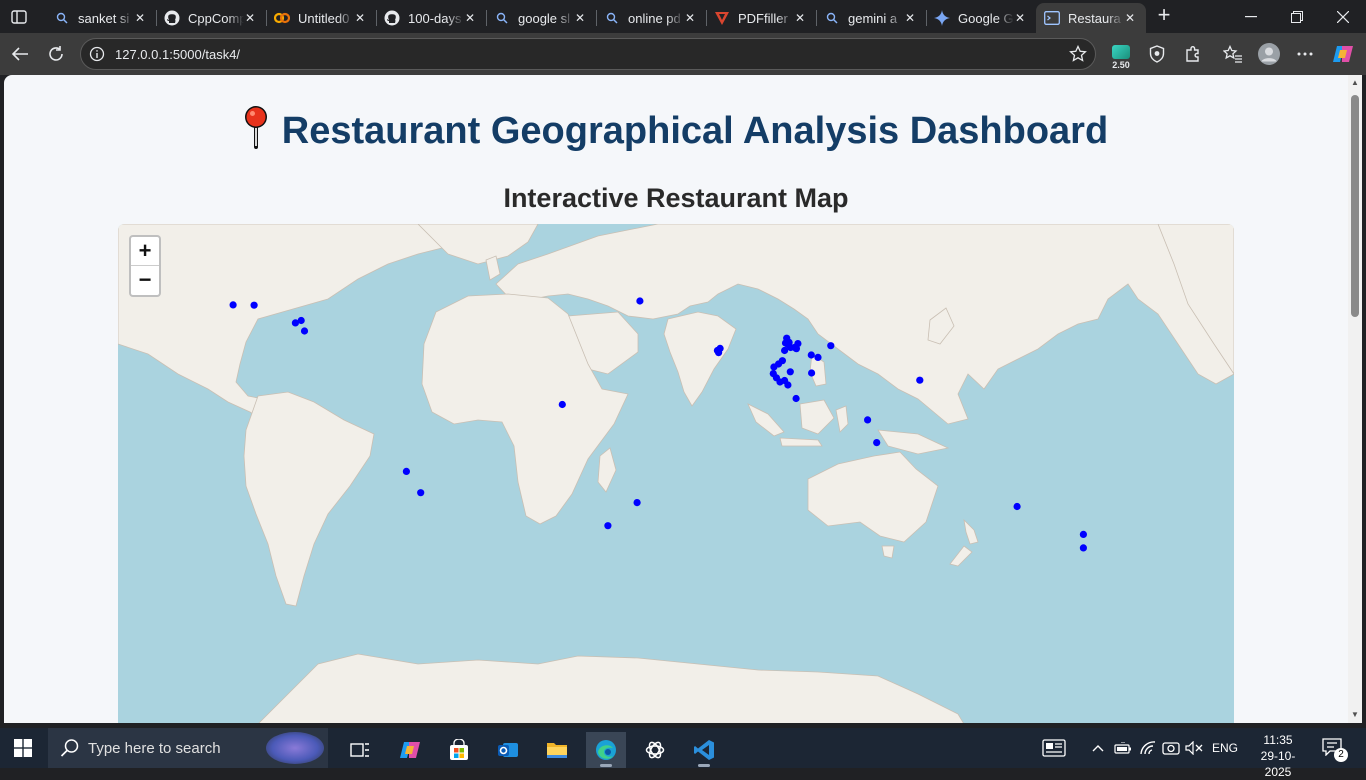 The width and height of the screenshot is (1366, 780). Describe the element at coordinates (1355, 206) in the screenshot. I see `scrollbar-thumb` at that location.